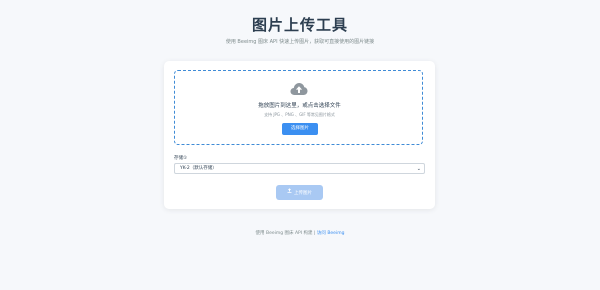 The height and width of the screenshot is (290, 600). I want to click on page-title: 图片上传工具, so click(299, 25).